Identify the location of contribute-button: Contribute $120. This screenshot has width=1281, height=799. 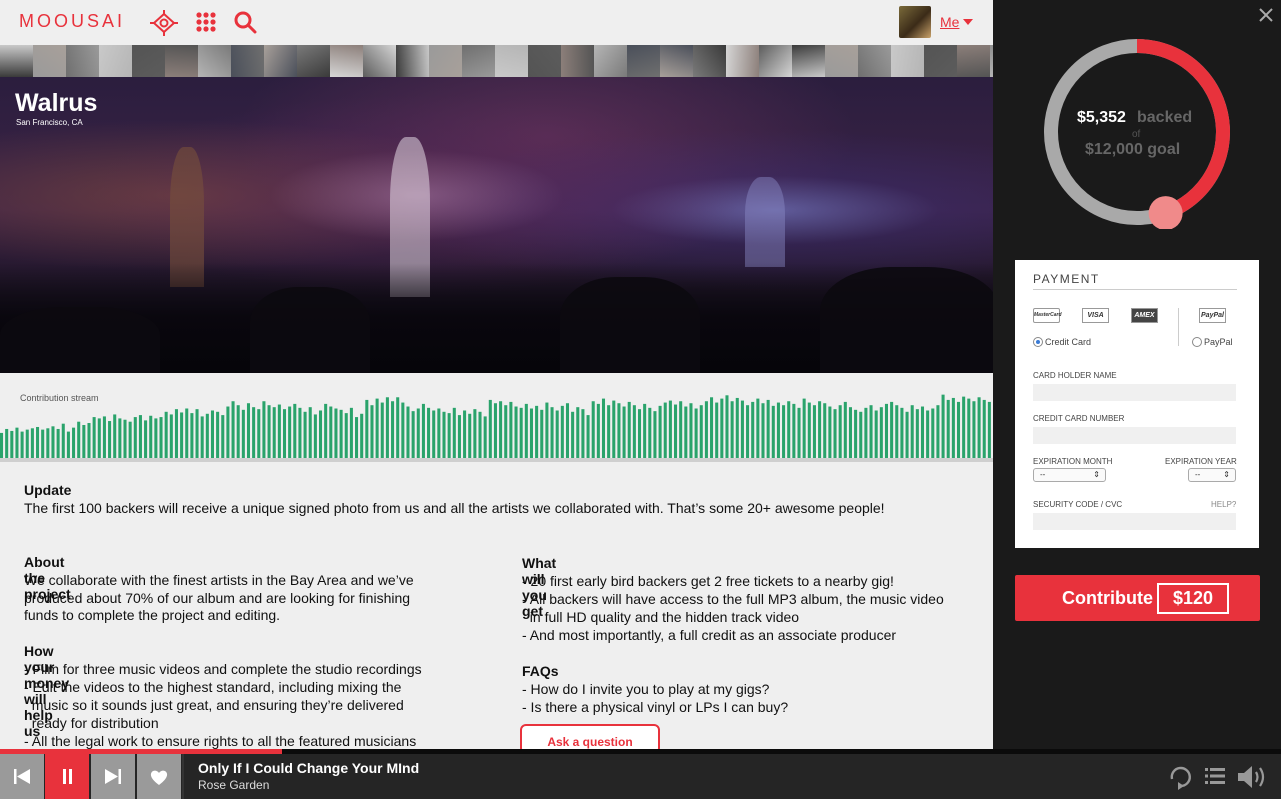
(1137, 598).